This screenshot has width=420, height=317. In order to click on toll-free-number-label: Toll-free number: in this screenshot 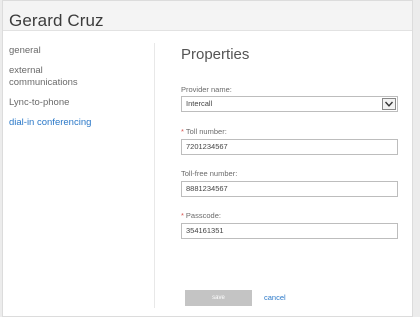, I will do `click(209, 173)`.